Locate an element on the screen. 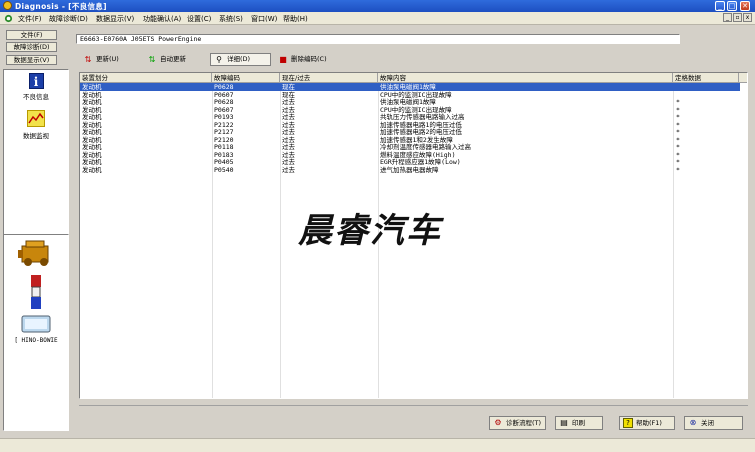  help-icon: ? is located at coordinates (628, 423).